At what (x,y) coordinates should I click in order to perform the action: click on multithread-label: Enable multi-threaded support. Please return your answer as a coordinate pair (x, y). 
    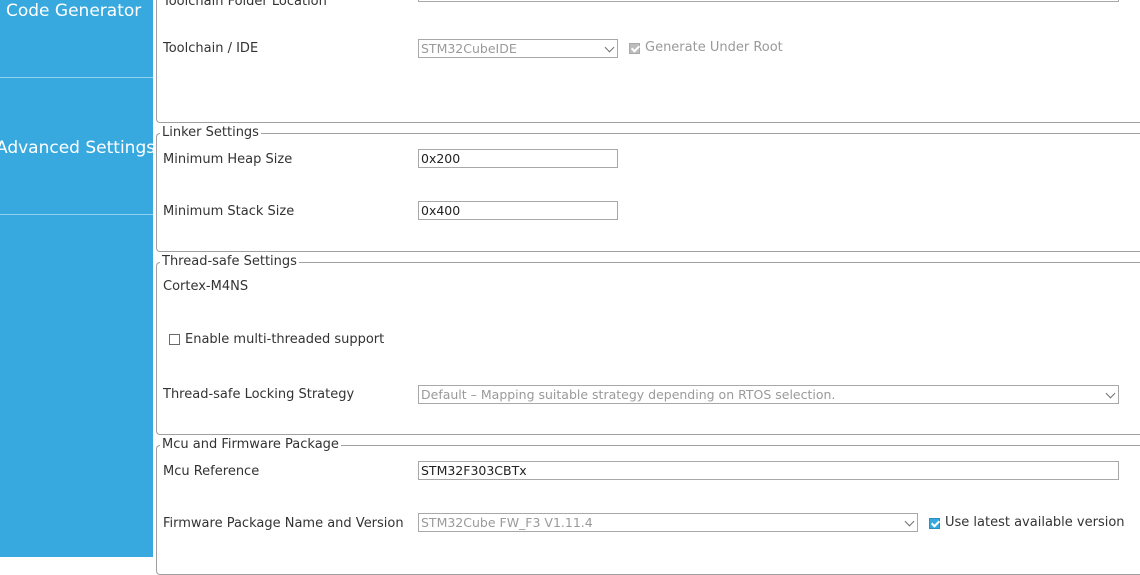
    Looking at the image, I should click on (285, 339).